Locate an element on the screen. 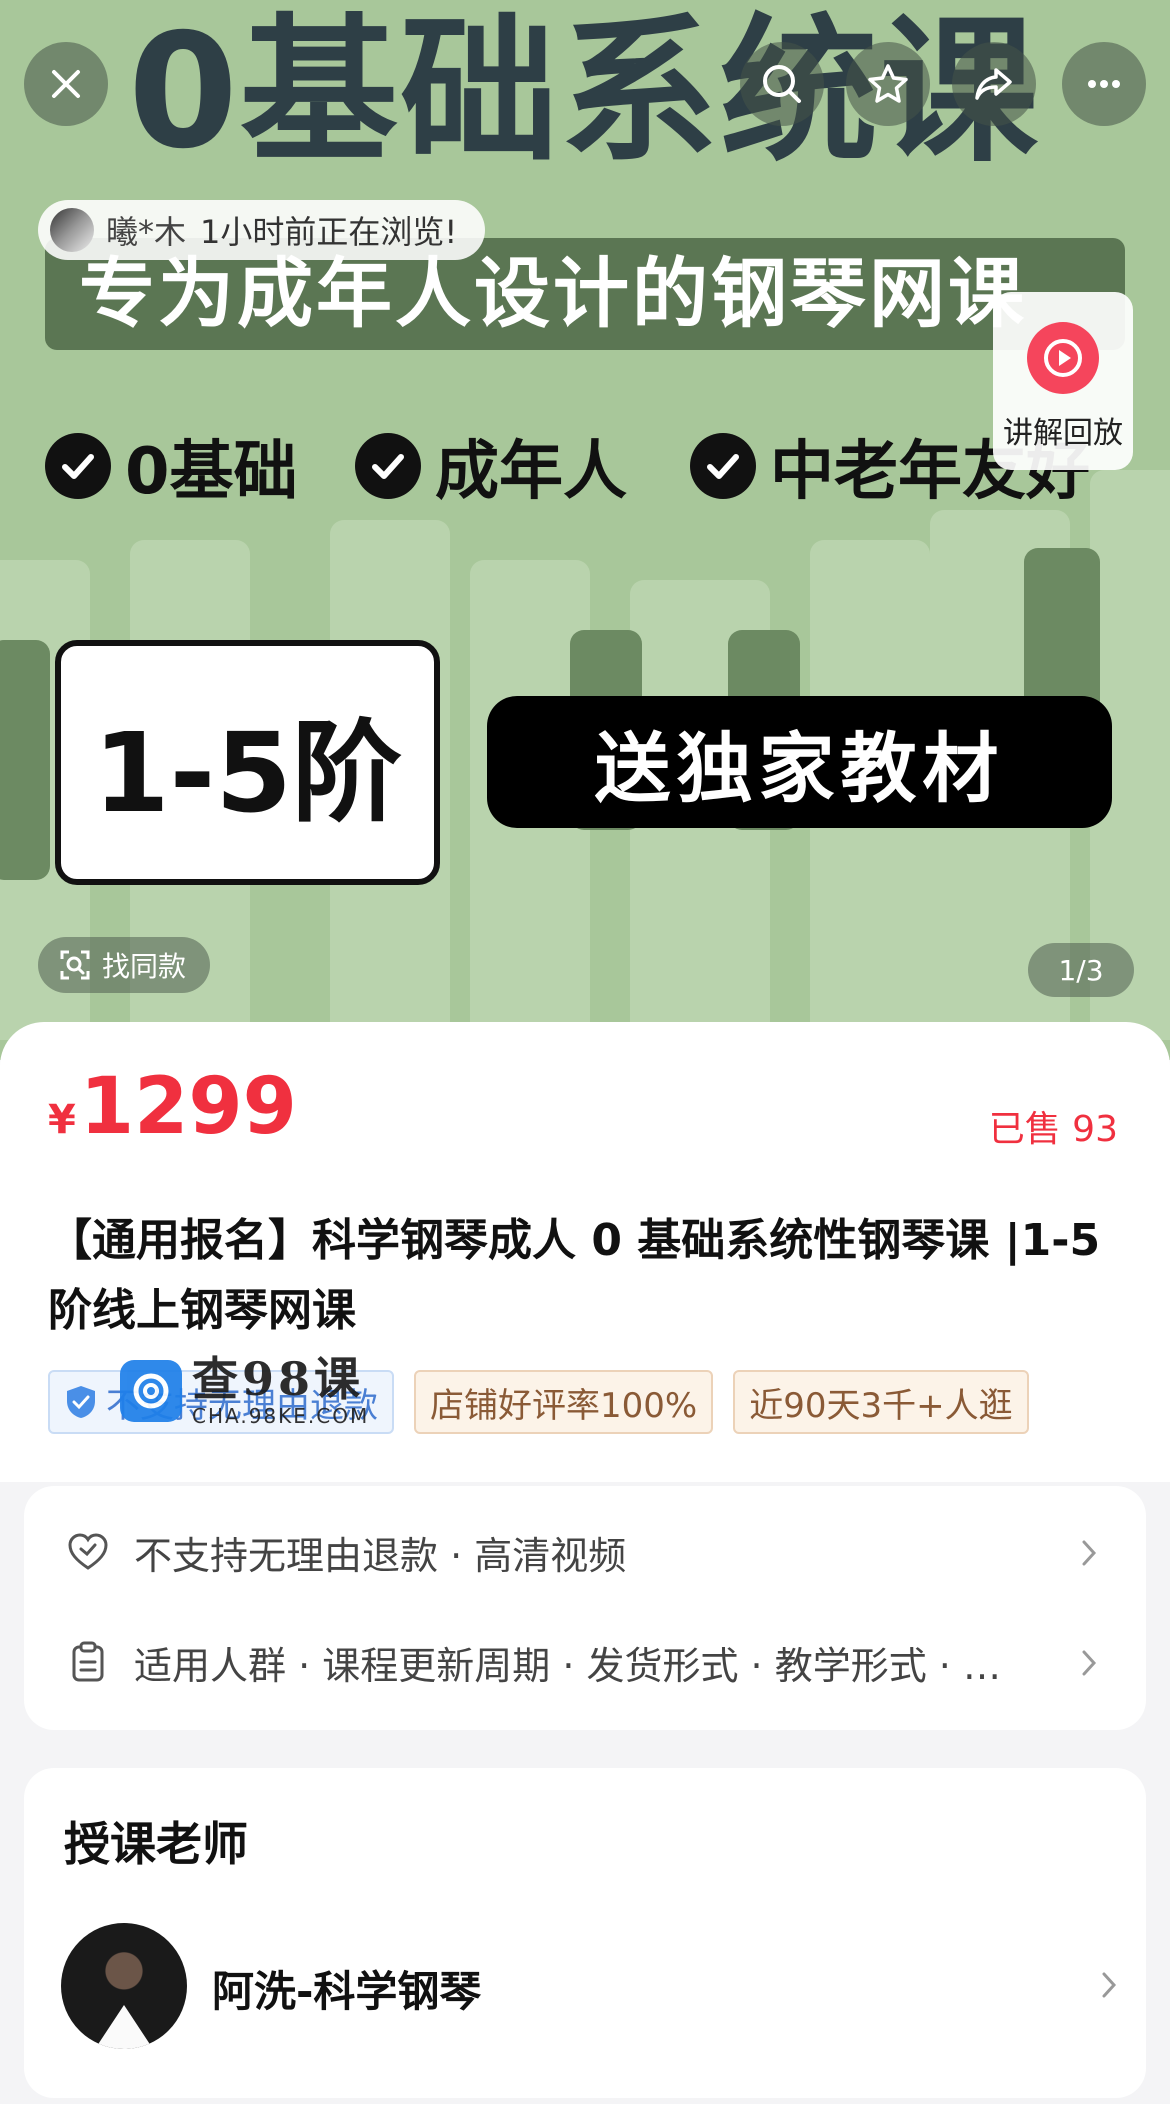 This screenshot has width=1170, height=2104. scan-search-icon is located at coordinates (75, 965).